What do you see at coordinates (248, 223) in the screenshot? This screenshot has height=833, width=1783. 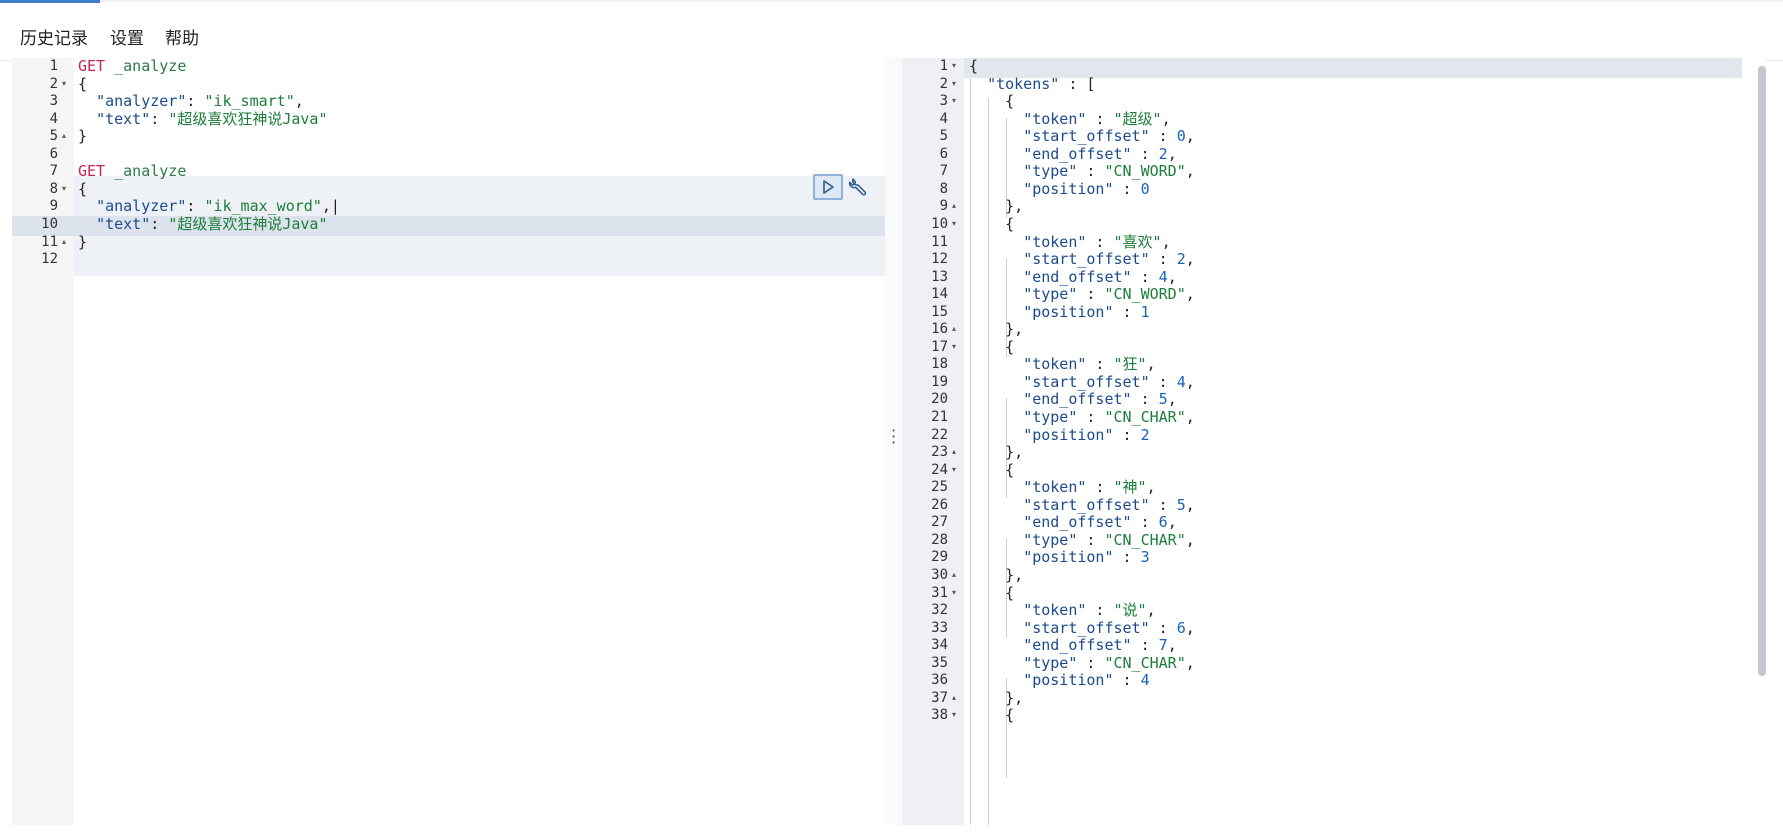 I see `code-token: "超级喜欢狂神说Java"` at bounding box center [248, 223].